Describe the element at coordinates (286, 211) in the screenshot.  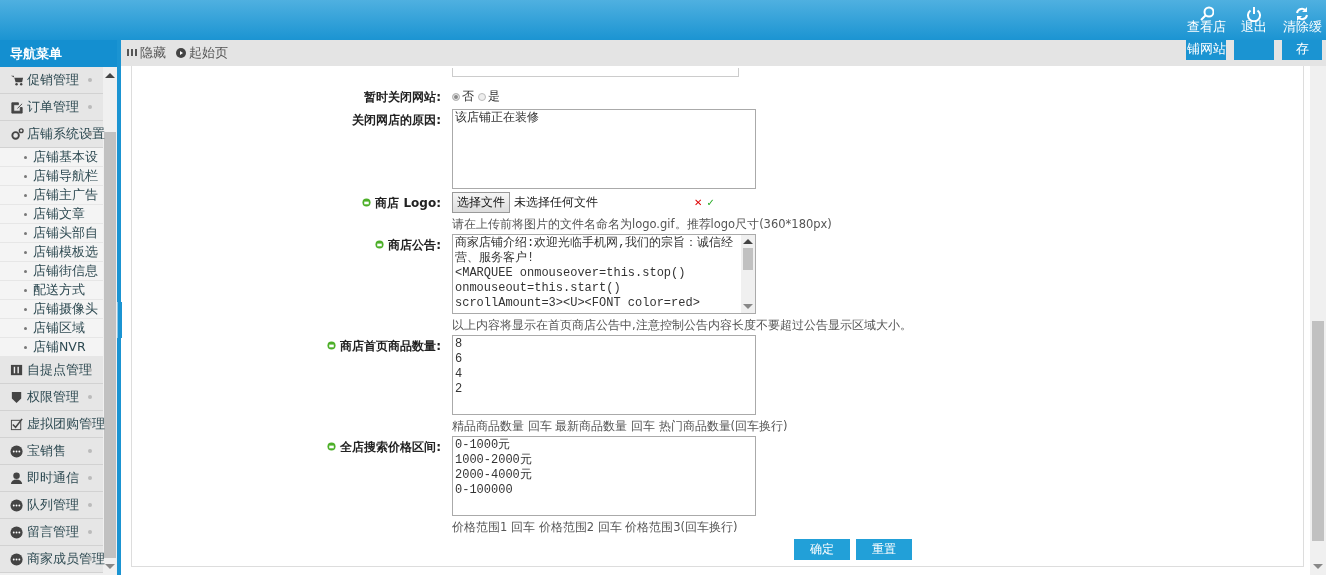
I see `field-label: 商店 Logo:` at that location.